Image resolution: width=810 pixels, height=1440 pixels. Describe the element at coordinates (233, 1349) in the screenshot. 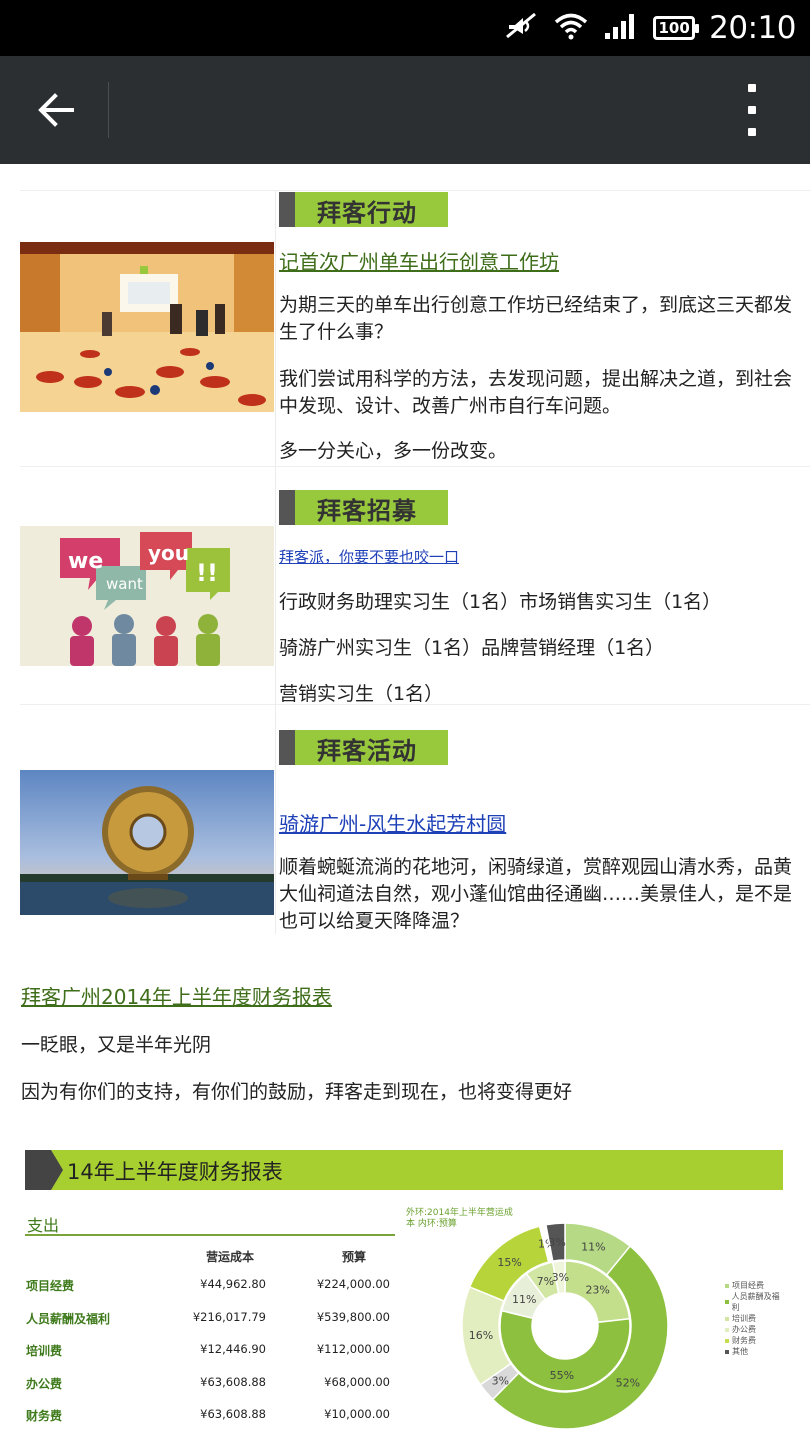

I see `expense-cost: ¥12,446.90` at that location.